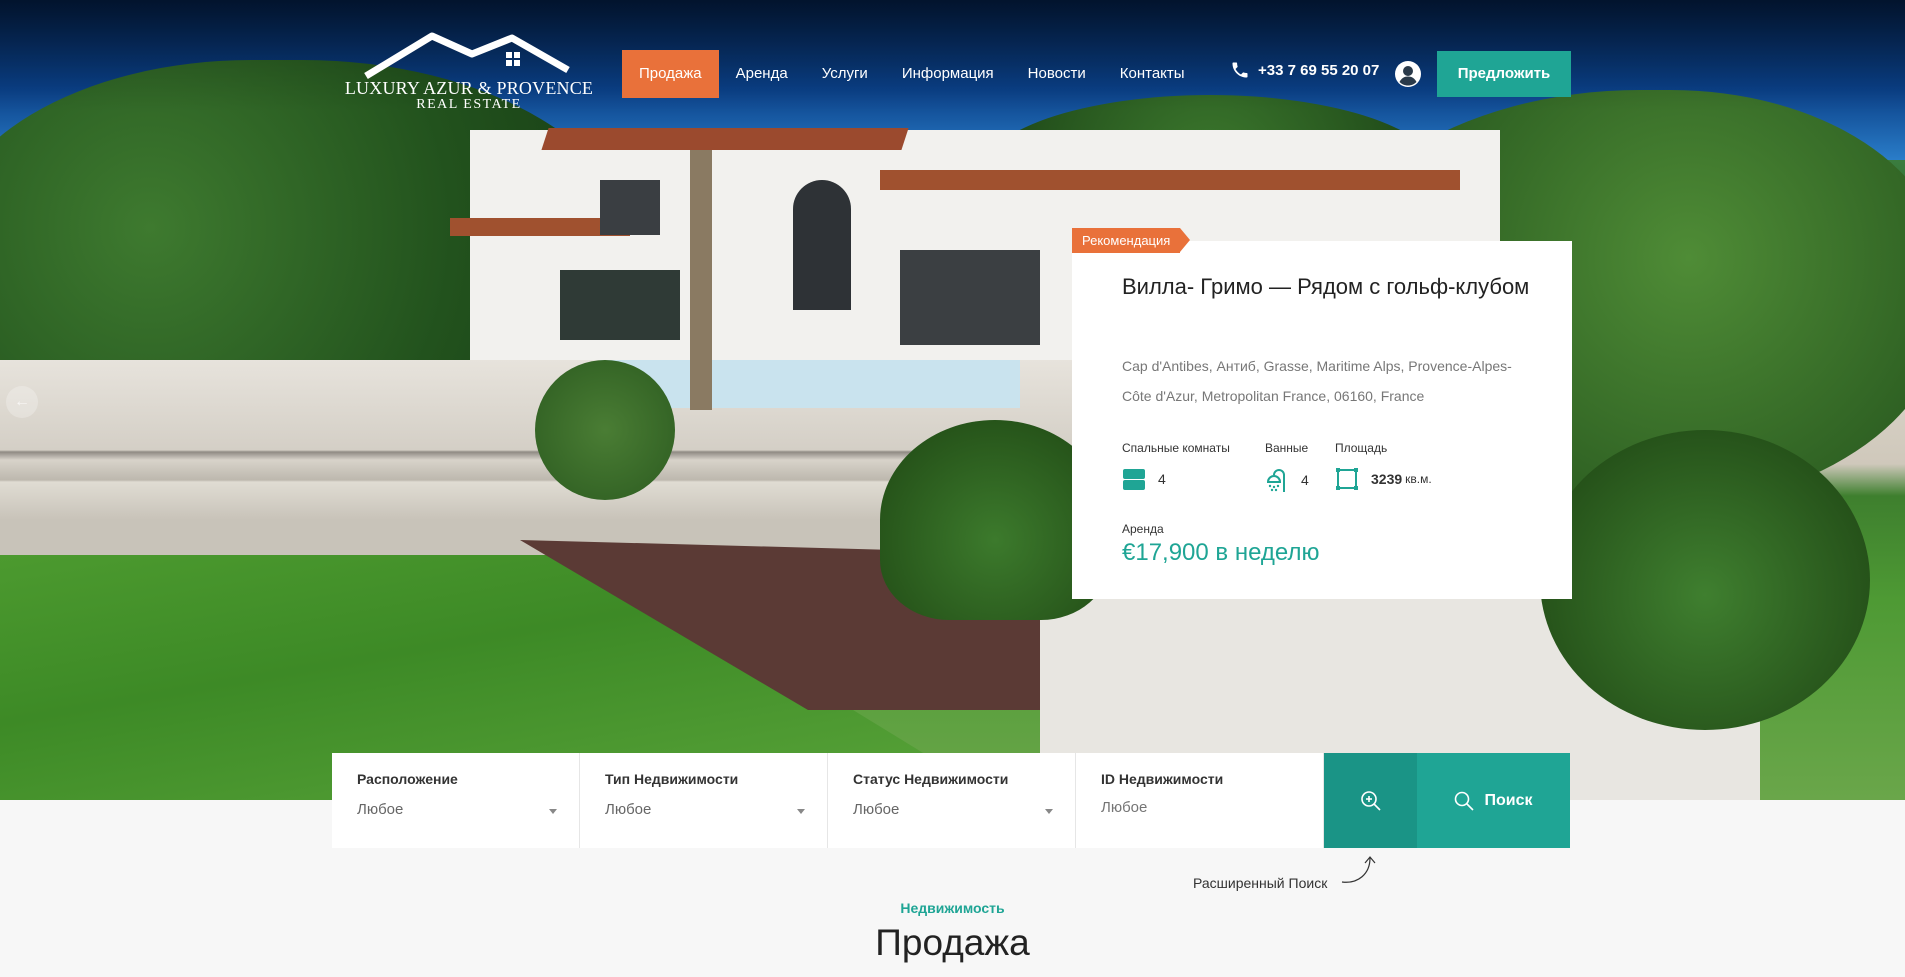 The image size is (1905, 977). I want to click on property-type-value: Любое, so click(628, 809).